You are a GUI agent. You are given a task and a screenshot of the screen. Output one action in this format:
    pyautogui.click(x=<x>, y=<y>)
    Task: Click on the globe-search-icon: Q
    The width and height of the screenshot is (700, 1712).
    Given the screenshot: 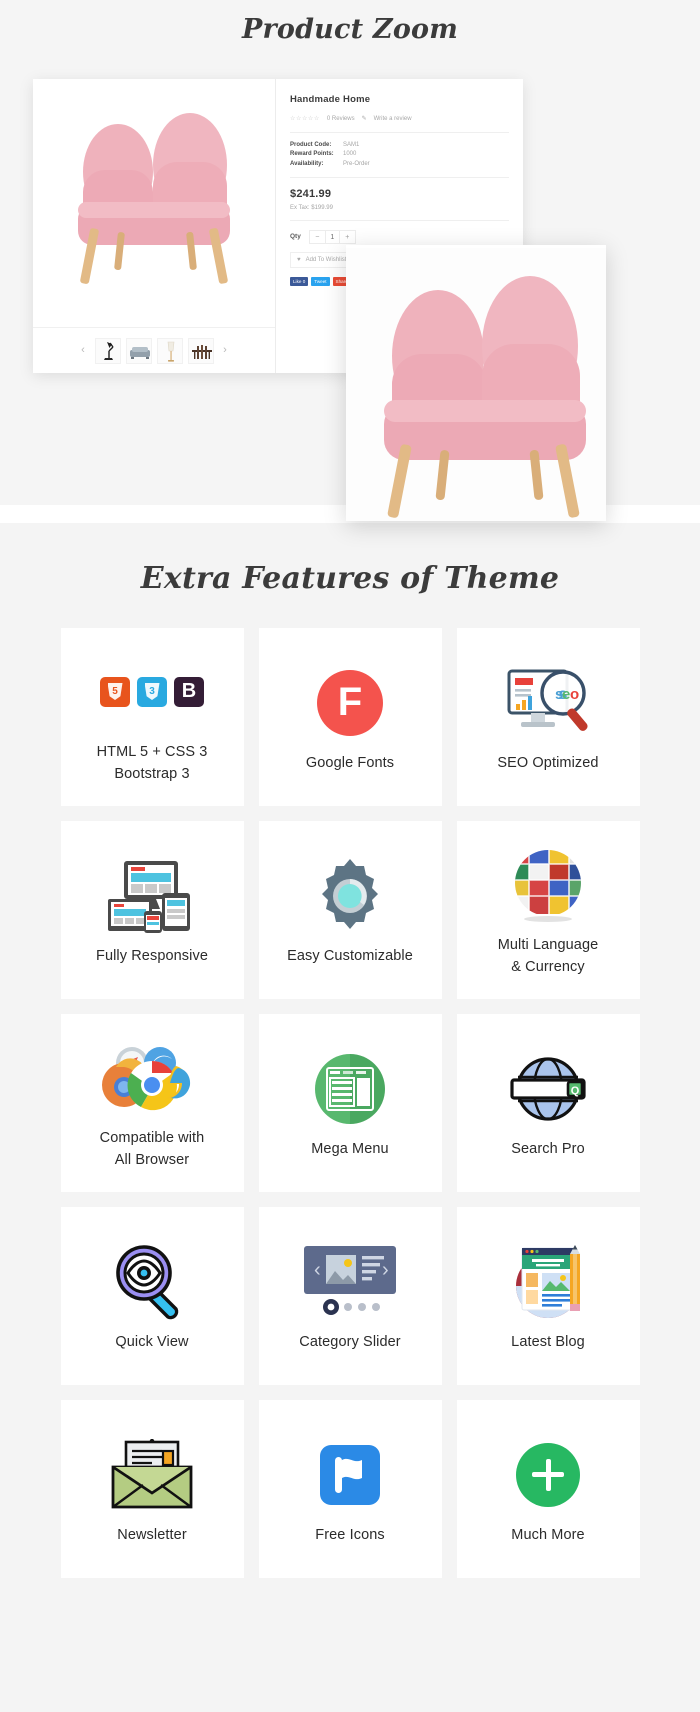 What is the action you would take?
    pyautogui.click(x=548, y=1089)
    